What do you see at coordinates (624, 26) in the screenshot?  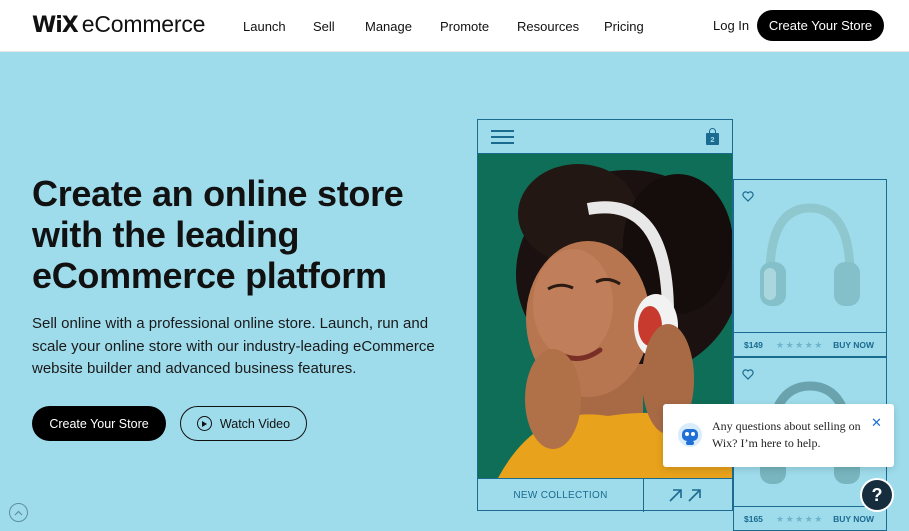 I see `nav-link-pricing: Pricing` at bounding box center [624, 26].